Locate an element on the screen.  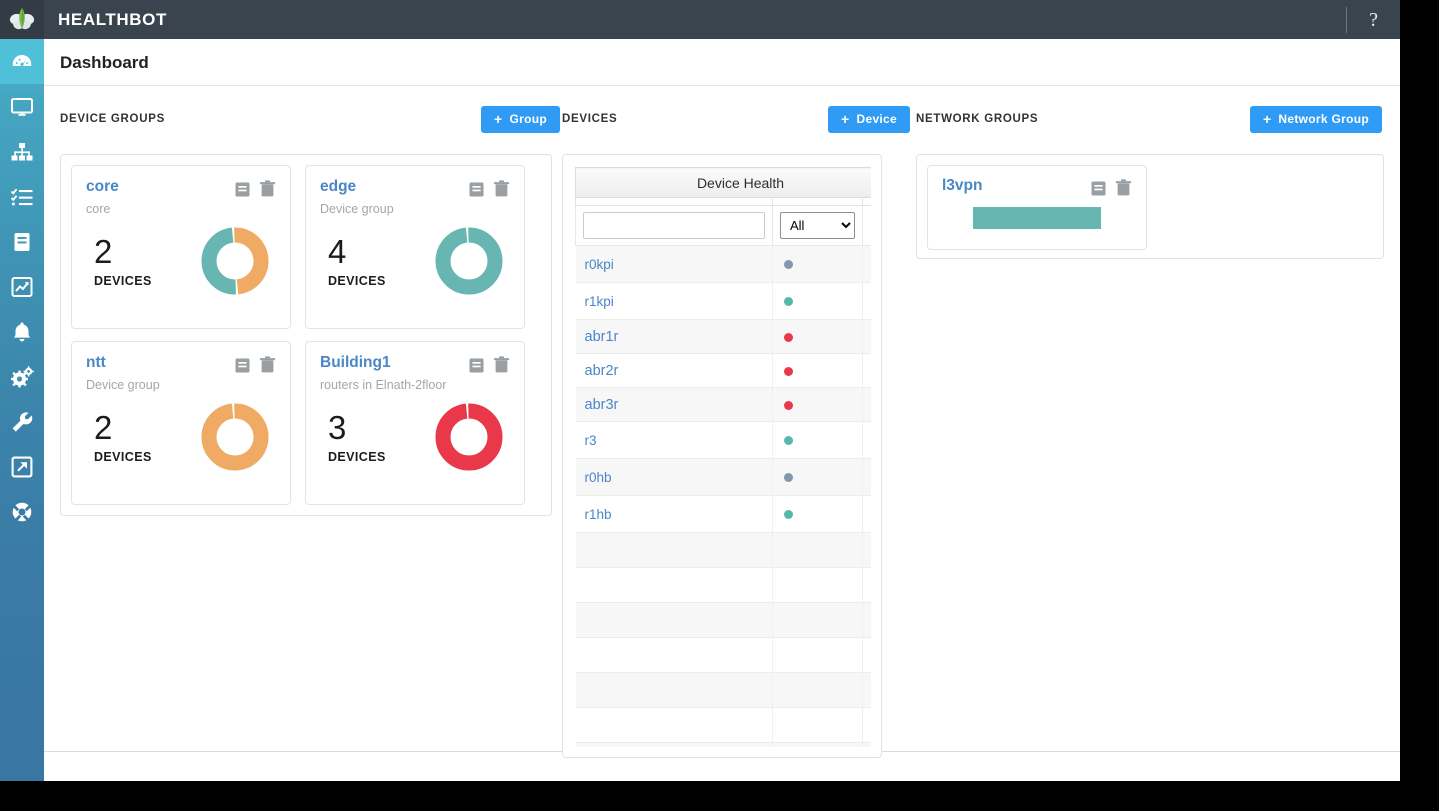
table-row: r1hb · is located at coordinates (723, 514).